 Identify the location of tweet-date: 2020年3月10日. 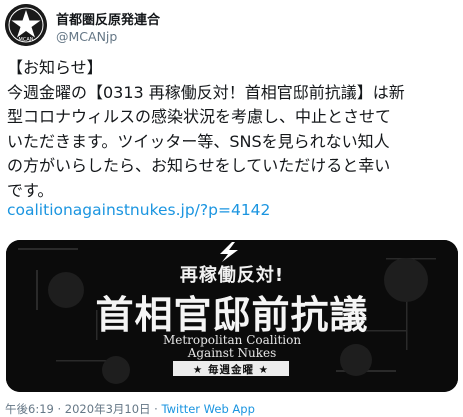
(108, 409).